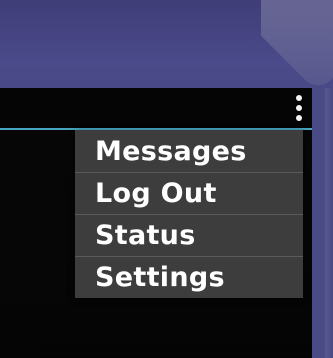 This screenshot has height=358, width=333. I want to click on menu-item-label: Log Out, so click(156, 193).